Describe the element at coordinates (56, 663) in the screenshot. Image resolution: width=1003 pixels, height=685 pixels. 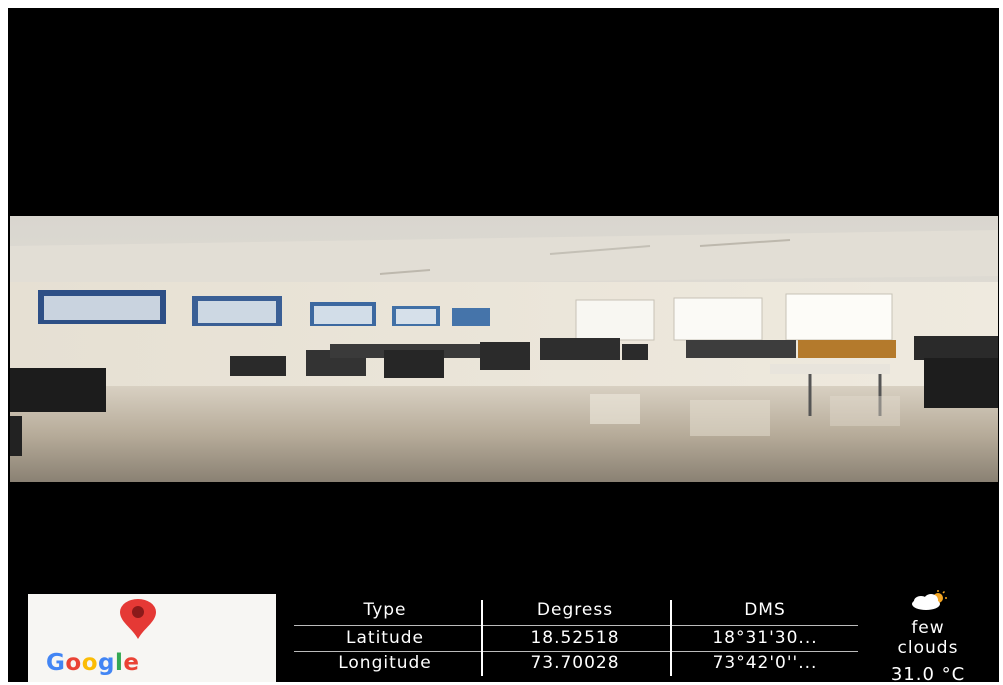
I see `google-logo-letter: G` at that location.